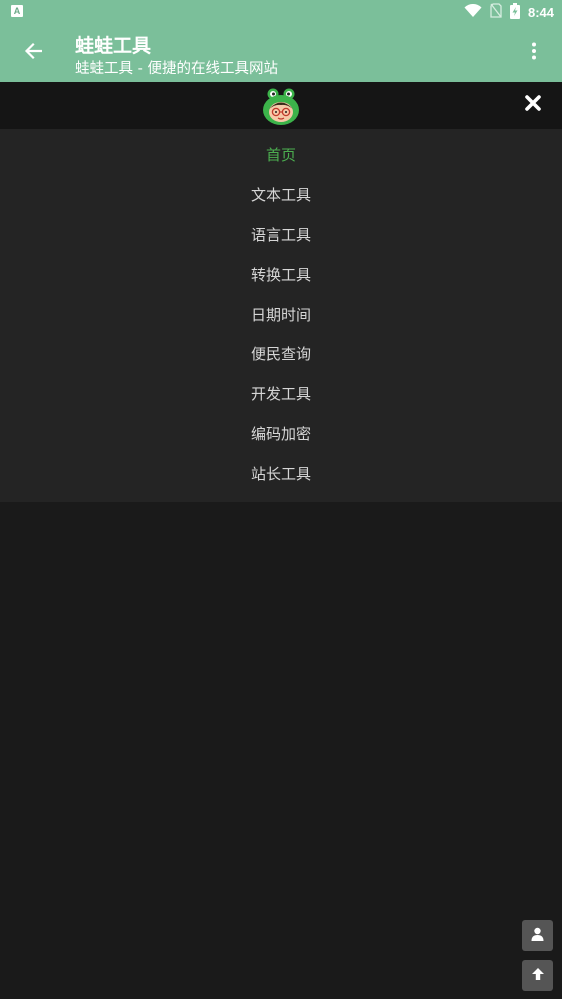  I want to click on status-time: 8:44, so click(540, 12).